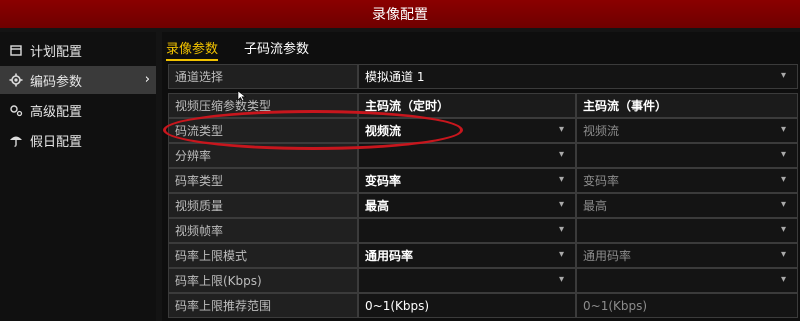 The width and height of the screenshot is (800, 321). Describe the element at coordinates (687, 230) in the screenshot. I see `frame-rate-event-select: ▾` at that location.